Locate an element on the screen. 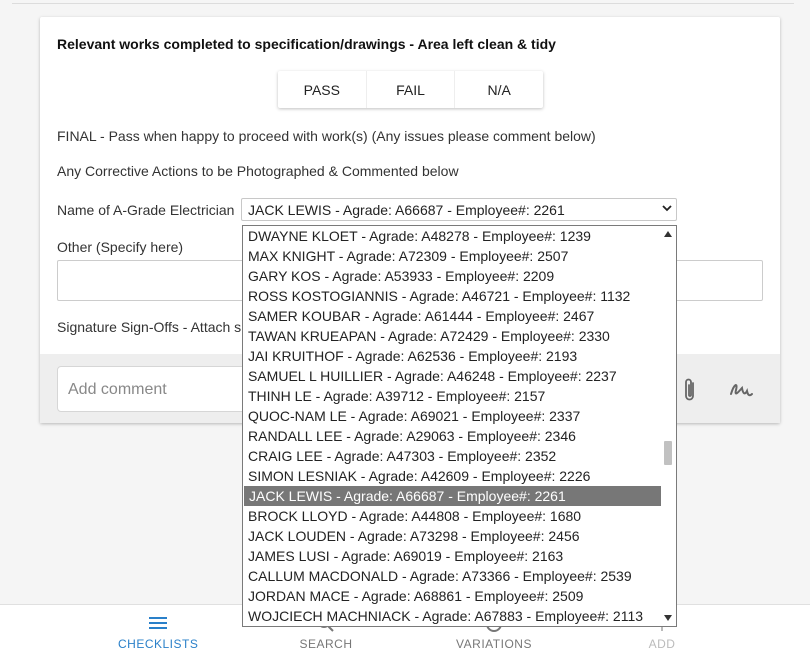  signature-icon is located at coordinates (741, 391).